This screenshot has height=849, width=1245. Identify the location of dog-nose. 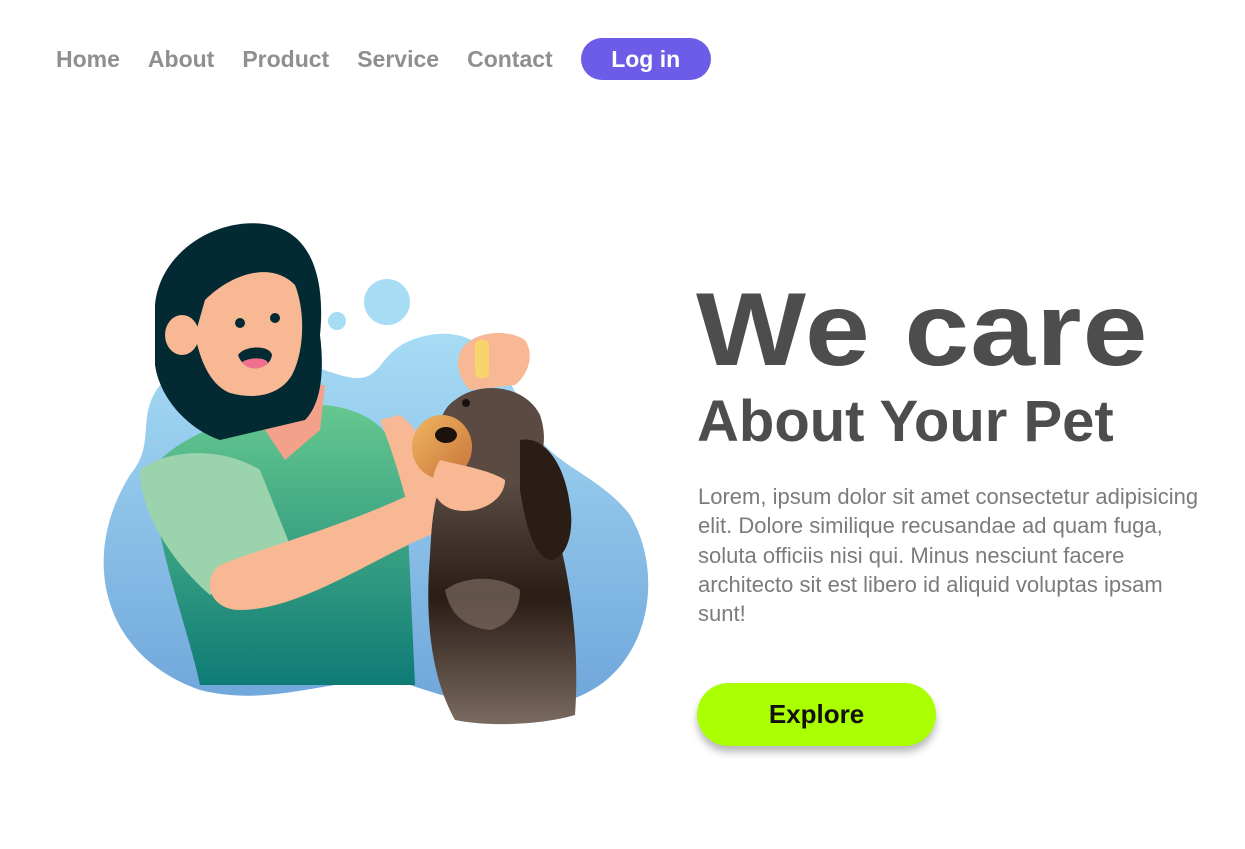
(446, 435).